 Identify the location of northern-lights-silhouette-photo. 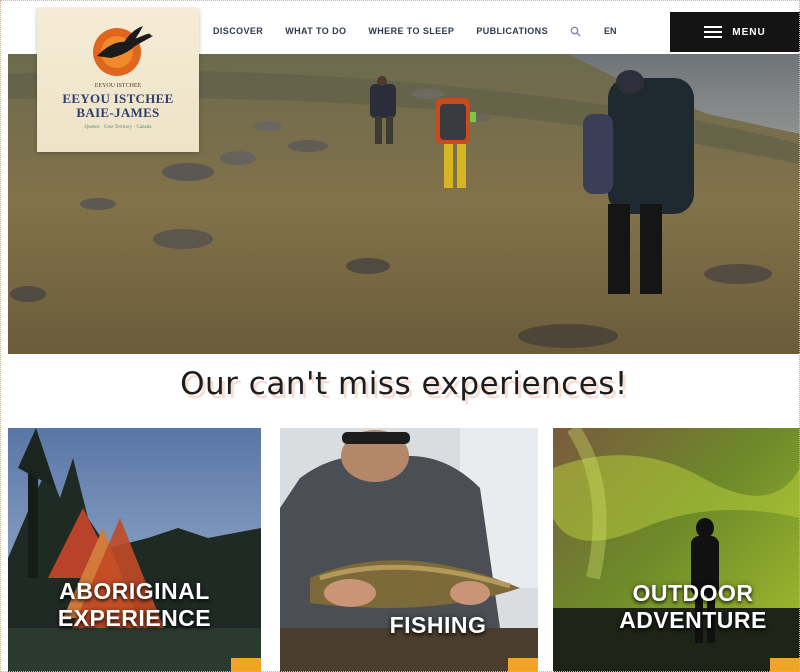
(676, 550).